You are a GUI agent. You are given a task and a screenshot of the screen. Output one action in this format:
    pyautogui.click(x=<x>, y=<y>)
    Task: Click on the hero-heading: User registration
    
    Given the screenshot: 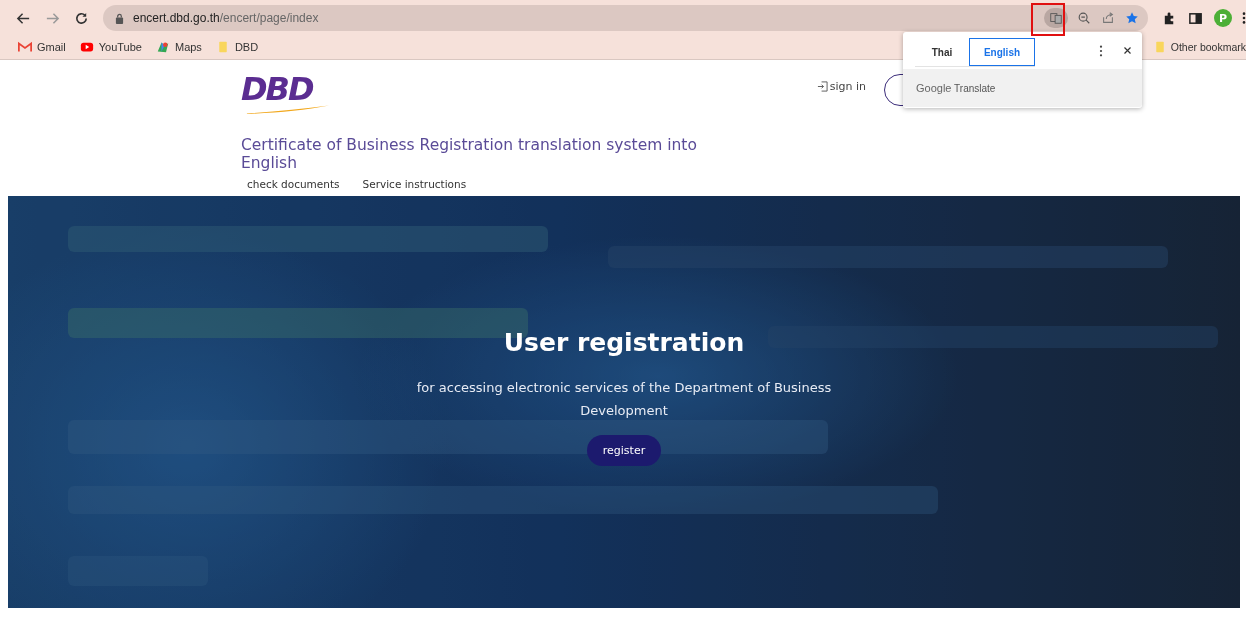 What is the action you would take?
    pyautogui.click(x=624, y=343)
    